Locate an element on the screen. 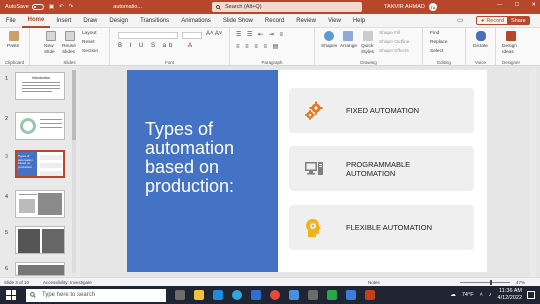  store-icon is located at coordinates (218, 295).